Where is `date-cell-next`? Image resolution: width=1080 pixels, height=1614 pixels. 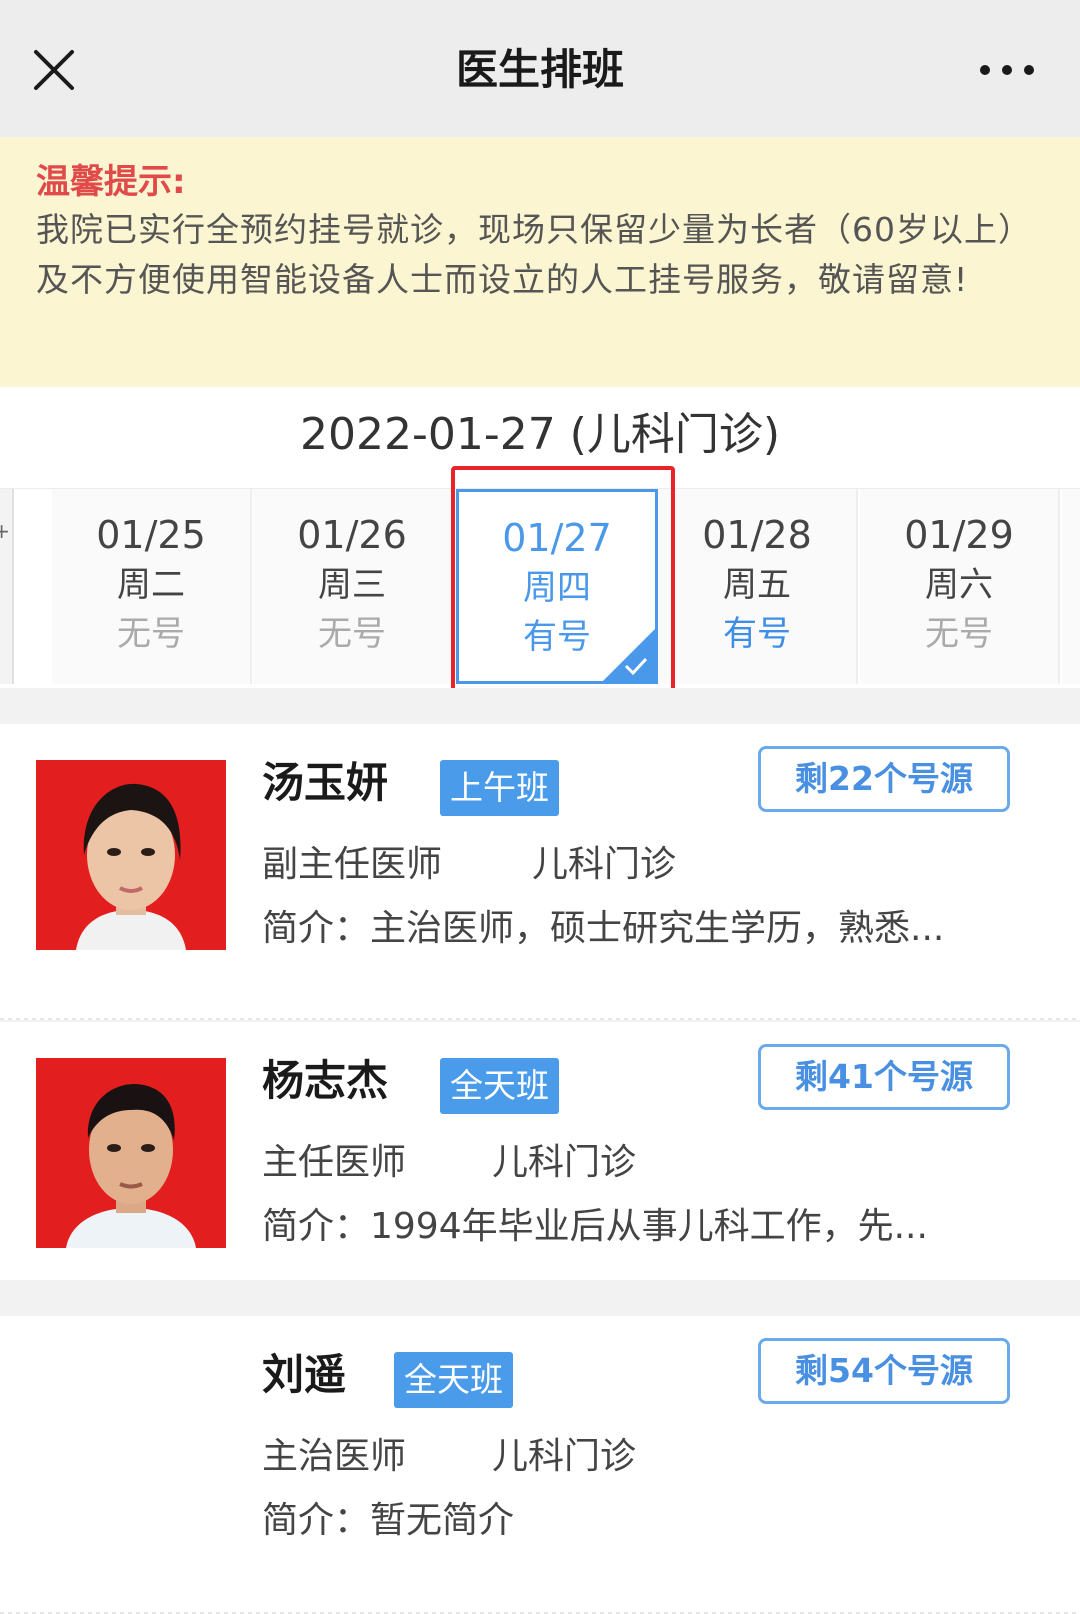
date-cell-next is located at coordinates (1071, 586).